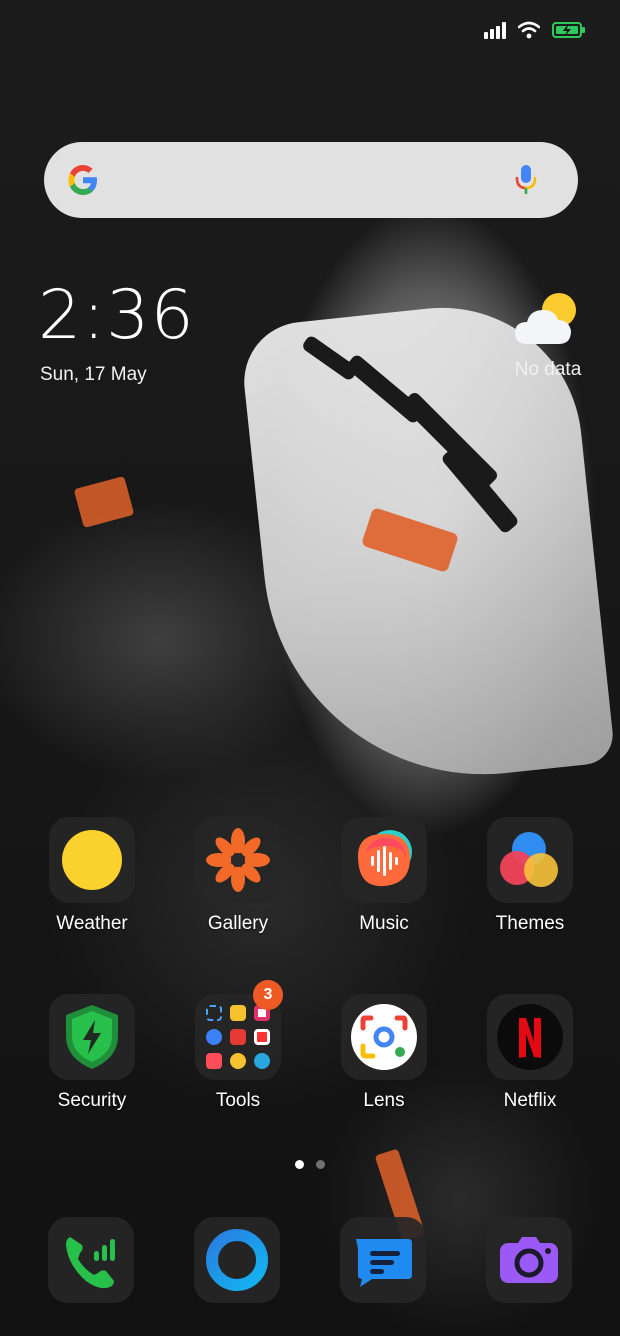 This screenshot has height=1336, width=620. I want to click on app-lens: Lens, so click(384, 1053).